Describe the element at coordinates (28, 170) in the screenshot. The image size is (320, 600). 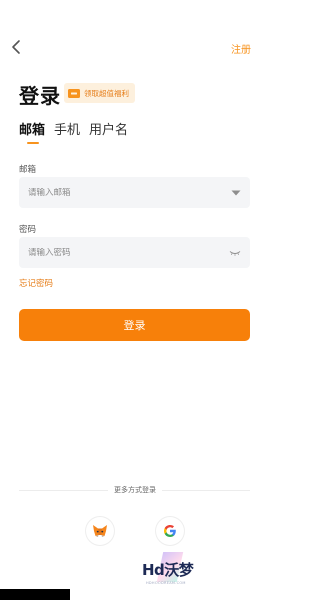
I see `email-label: 邮箱` at that location.